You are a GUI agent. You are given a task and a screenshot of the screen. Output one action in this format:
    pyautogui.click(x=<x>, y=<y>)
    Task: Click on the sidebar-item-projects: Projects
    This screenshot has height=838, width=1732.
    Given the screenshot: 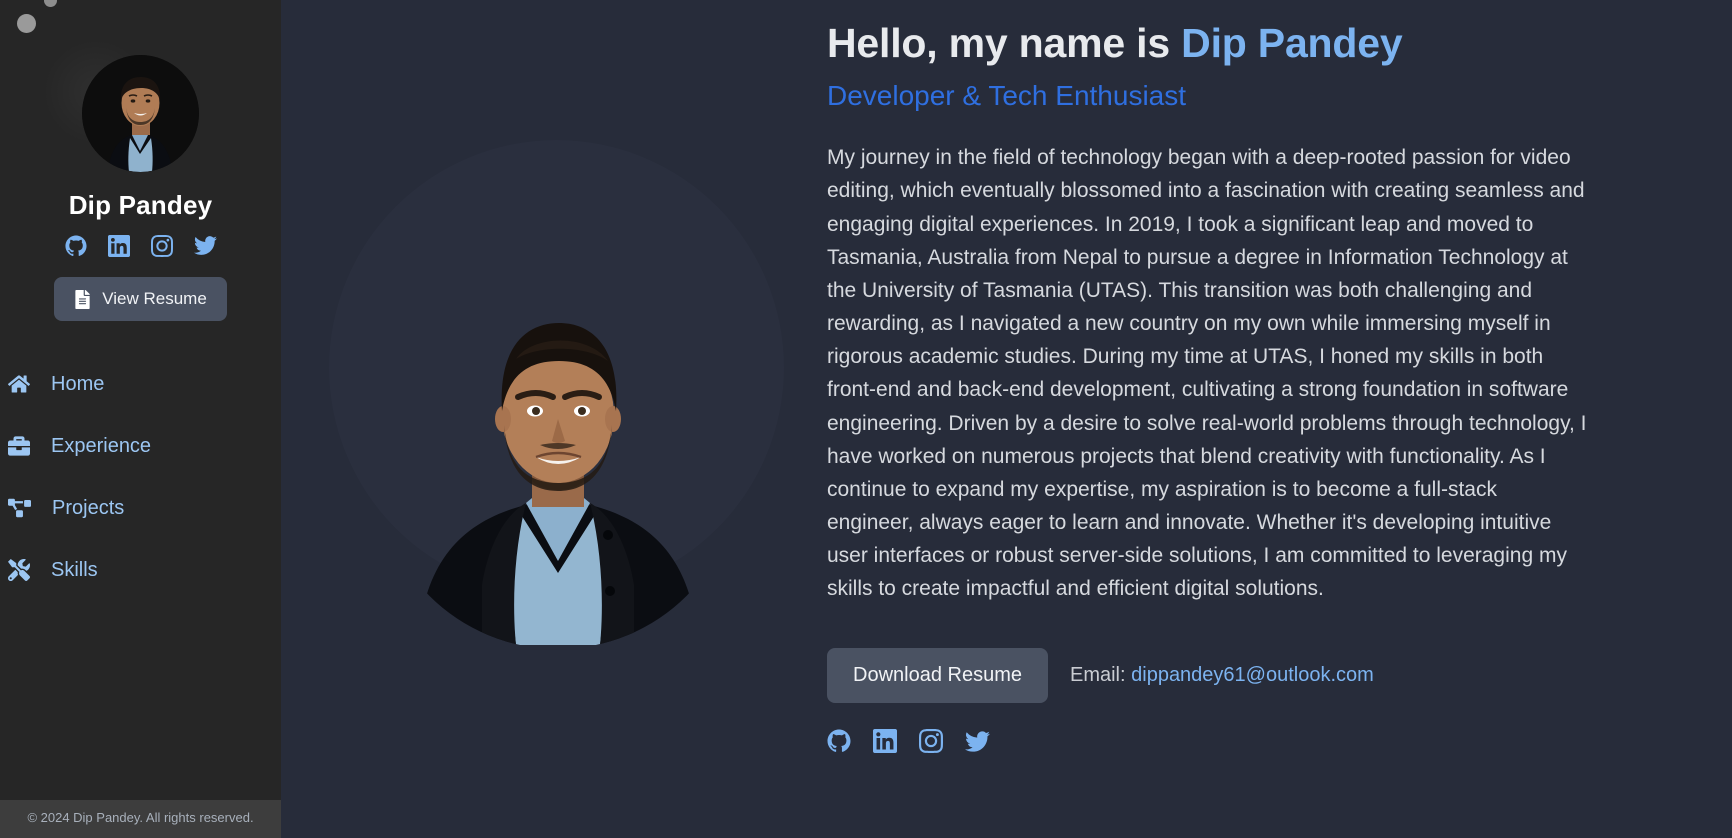 What is the action you would take?
    pyautogui.click(x=140, y=508)
    